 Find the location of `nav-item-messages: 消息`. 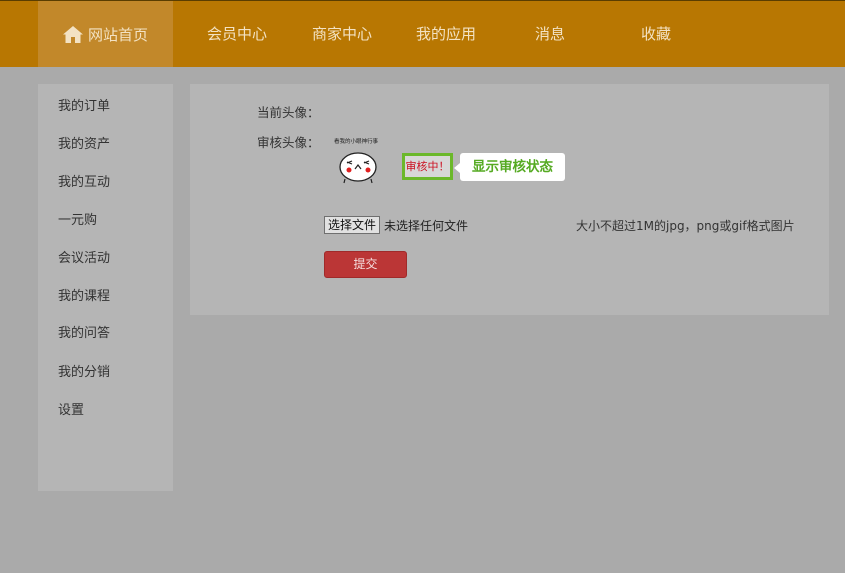

nav-item-messages: 消息 is located at coordinates (550, 34).